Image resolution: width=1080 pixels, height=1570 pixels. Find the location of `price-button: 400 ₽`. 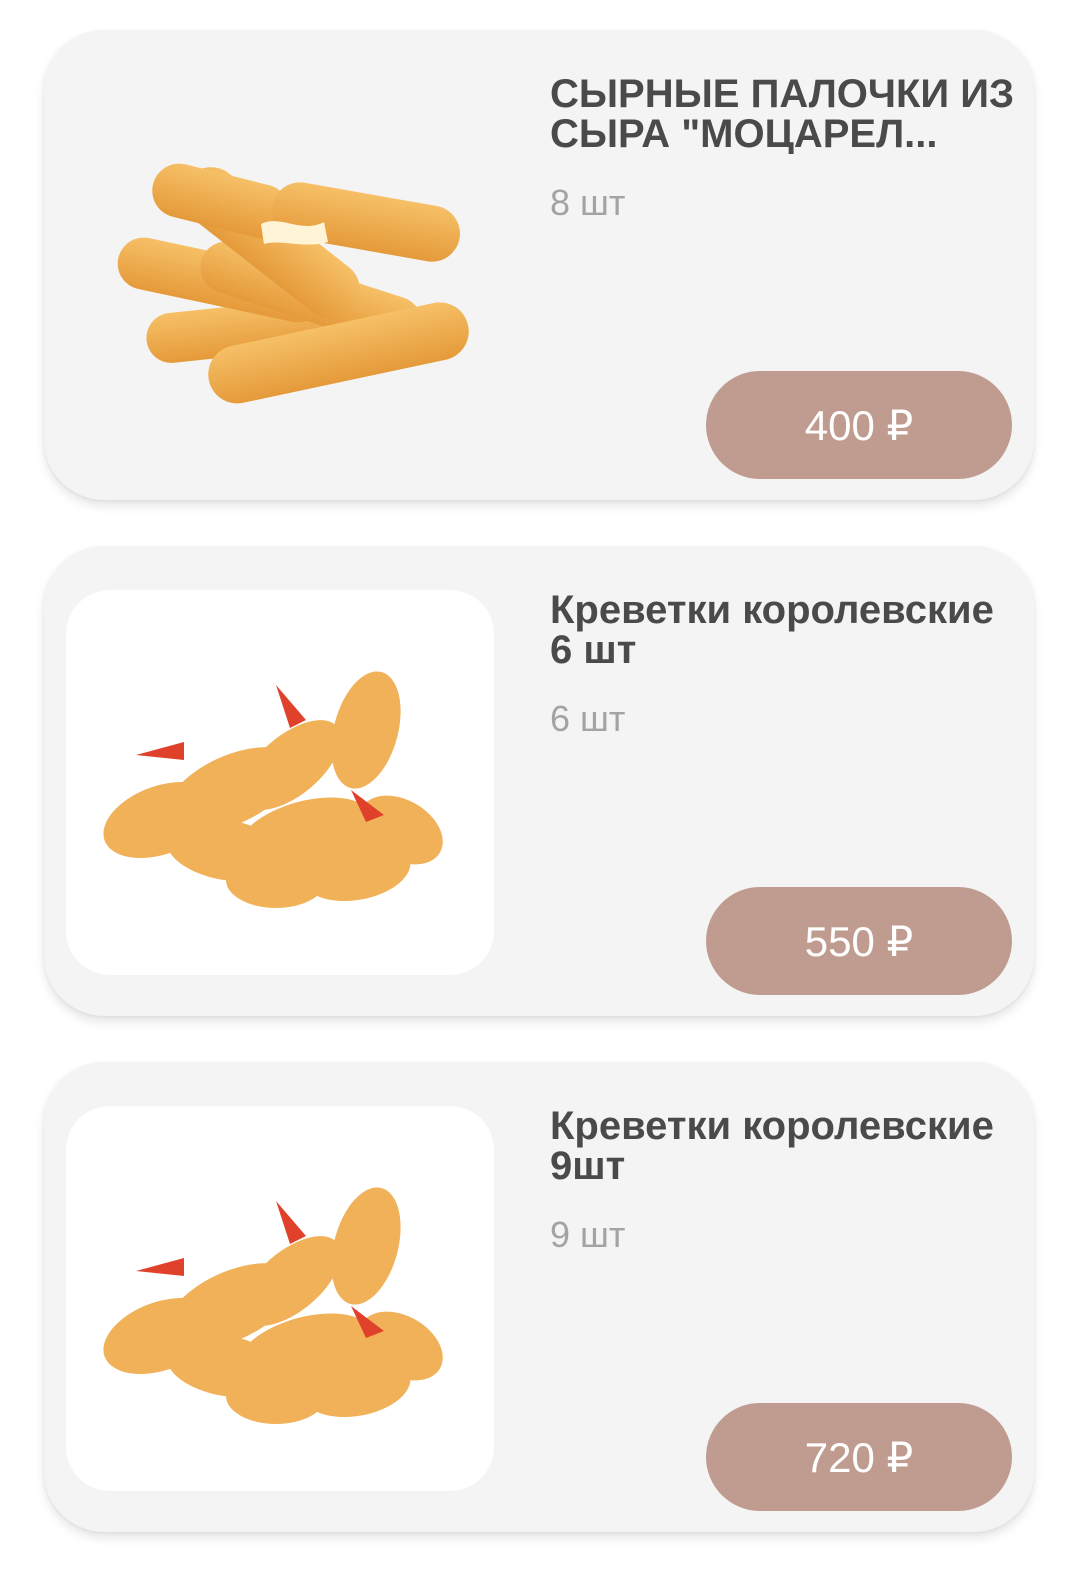

price-button: 400 ₽ is located at coordinates (859, 425).